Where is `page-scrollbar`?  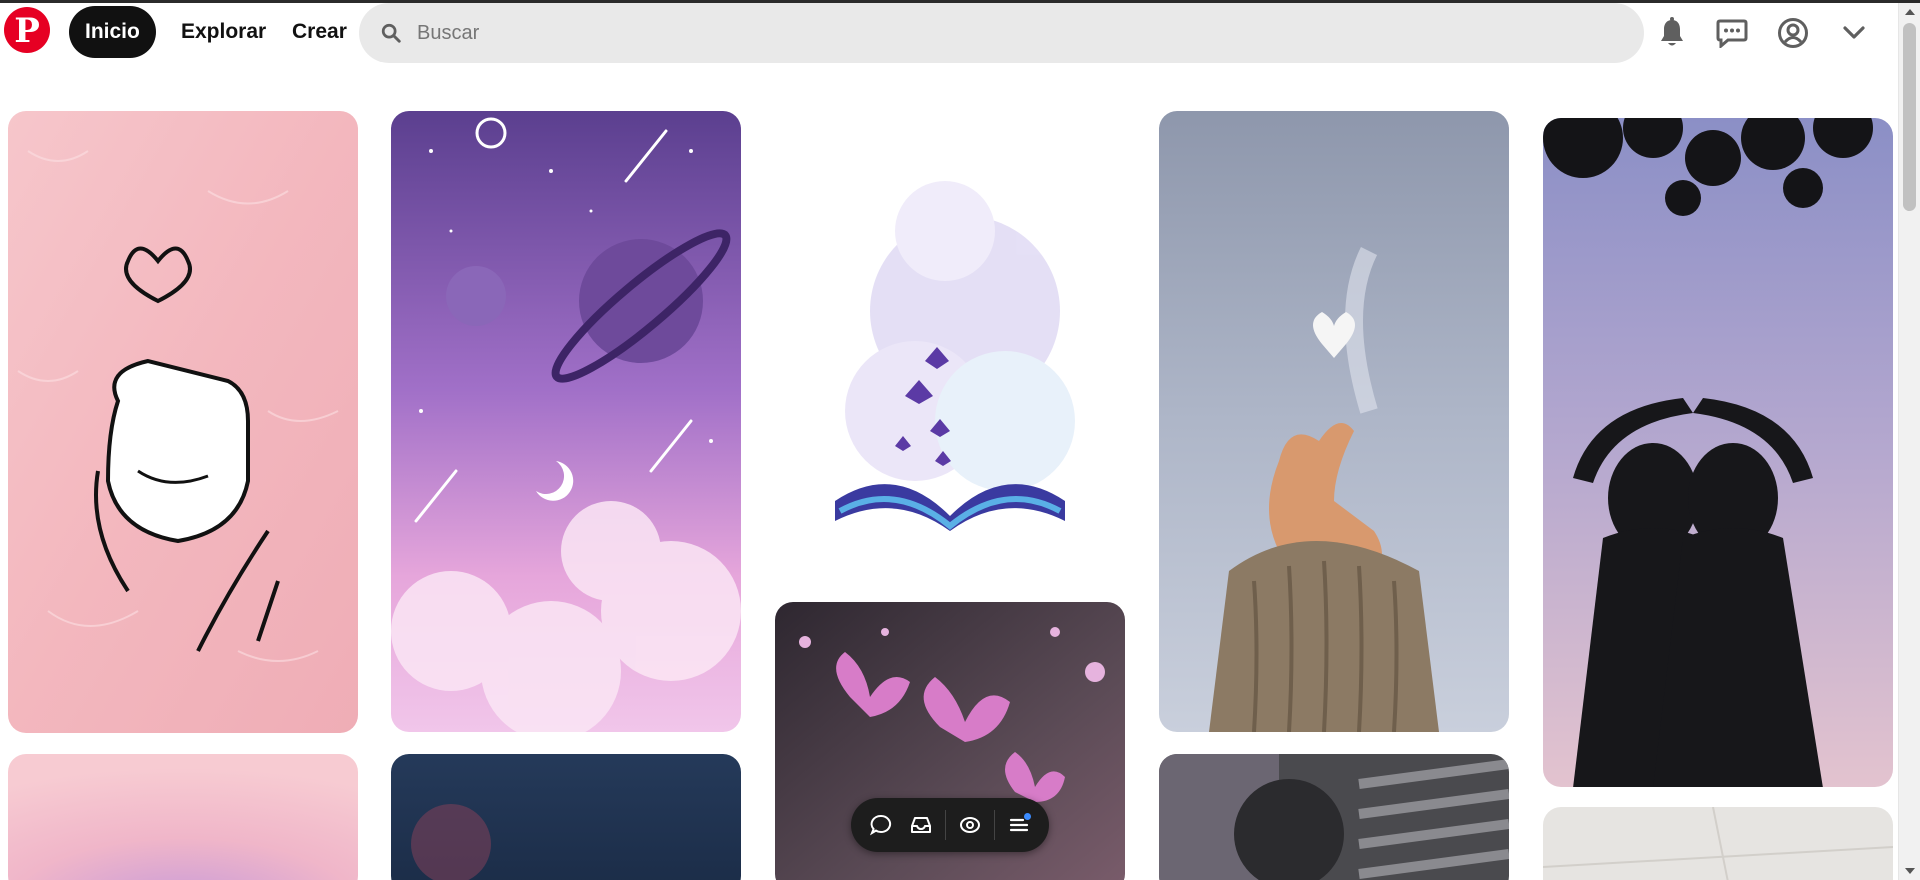
page-scrollbar is located at coordinates (1909, 441).